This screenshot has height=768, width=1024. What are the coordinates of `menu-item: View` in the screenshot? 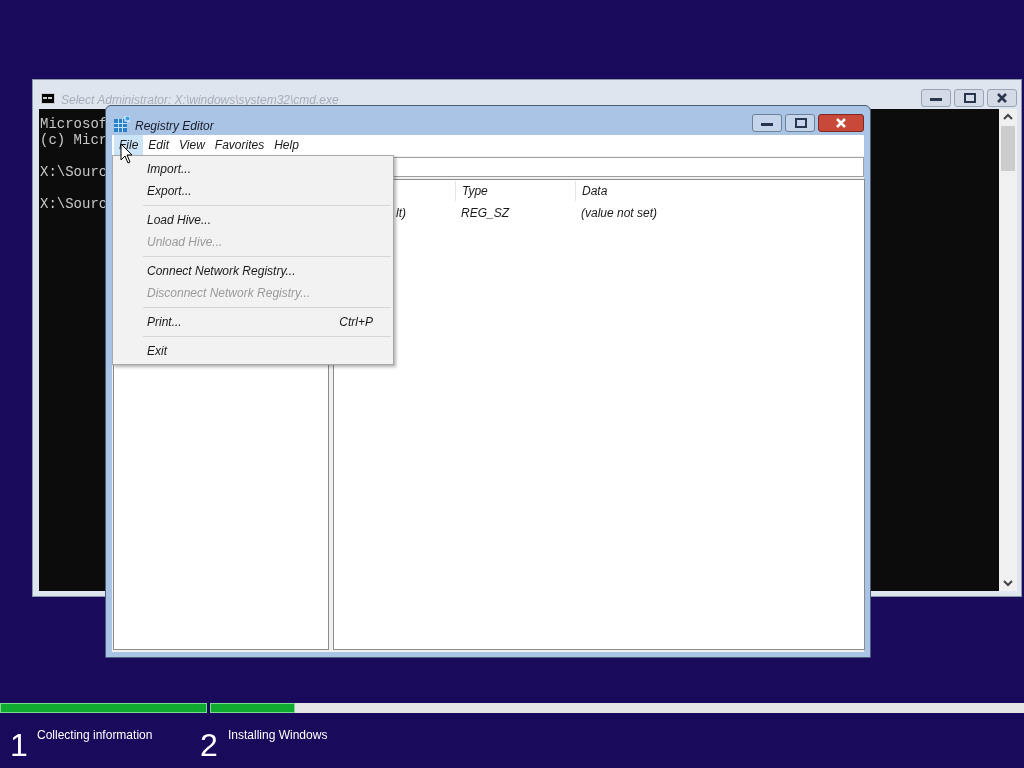 It's located at (192, 145).